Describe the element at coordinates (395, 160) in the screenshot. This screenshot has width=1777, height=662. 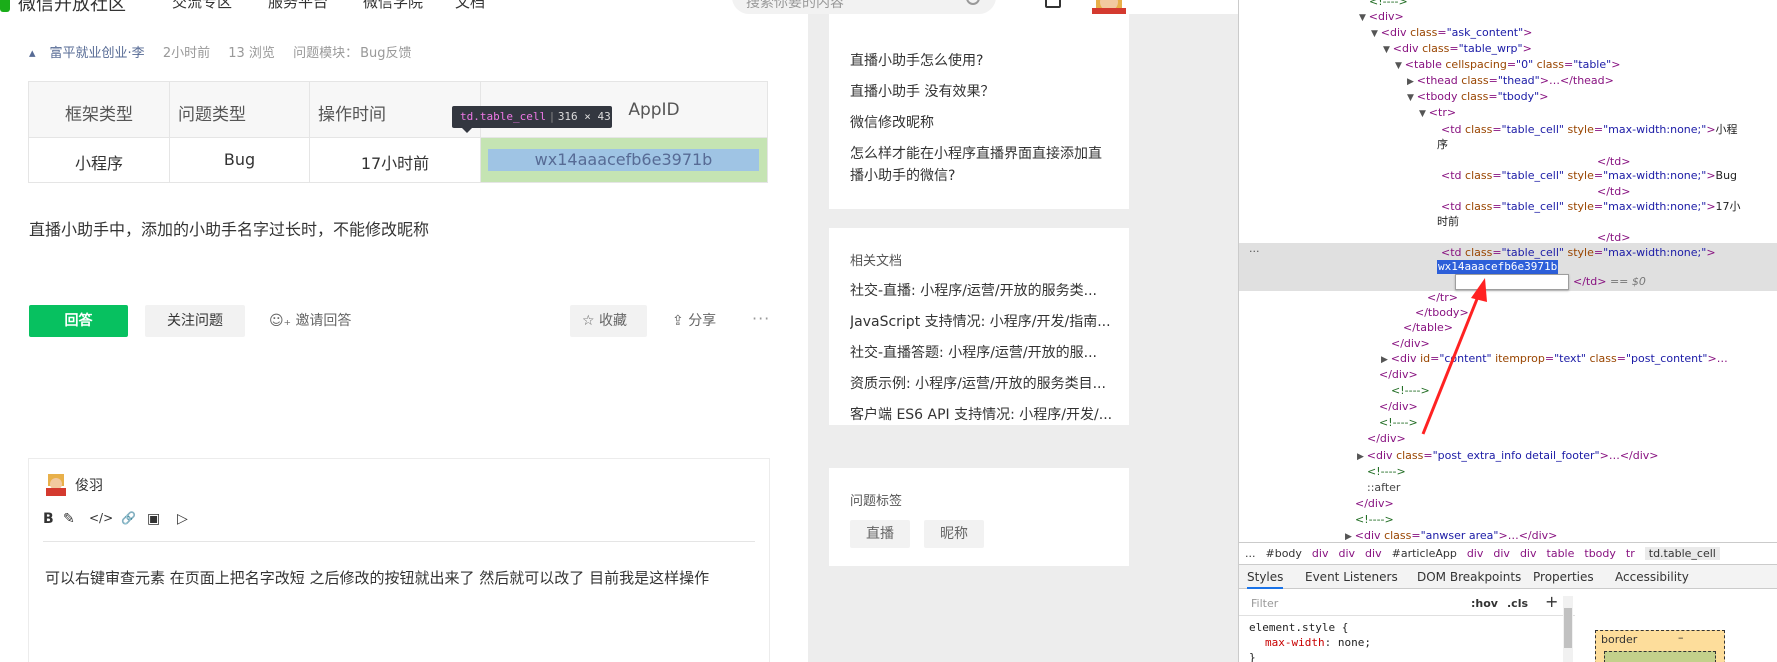
I see `cell-time: 17小时前` at that location.